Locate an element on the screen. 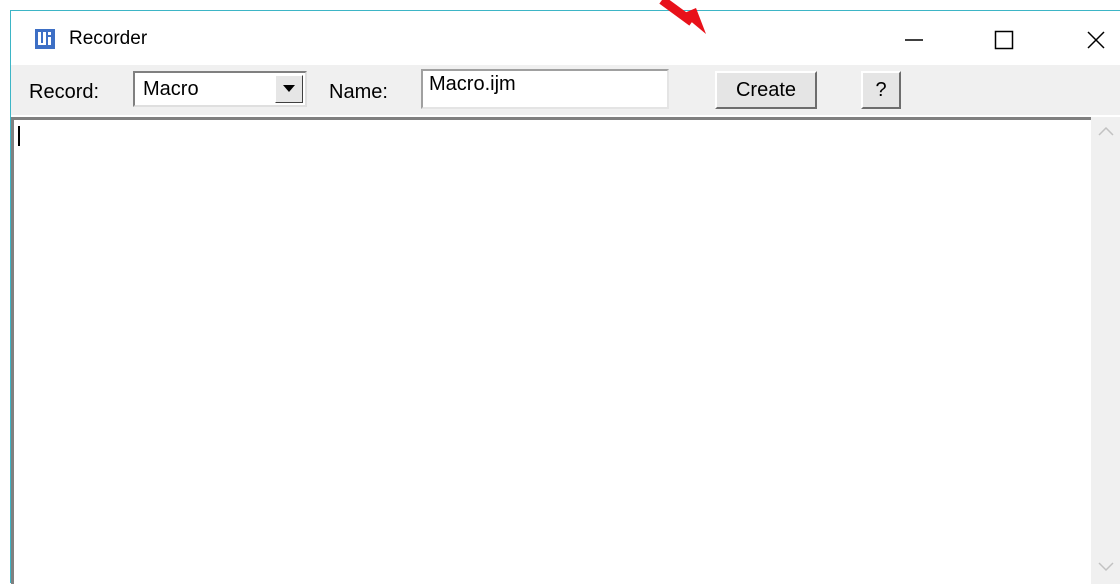 The height and width of the screenshot is (584, 1120). close-icon is located at coordinates (1096, 40).